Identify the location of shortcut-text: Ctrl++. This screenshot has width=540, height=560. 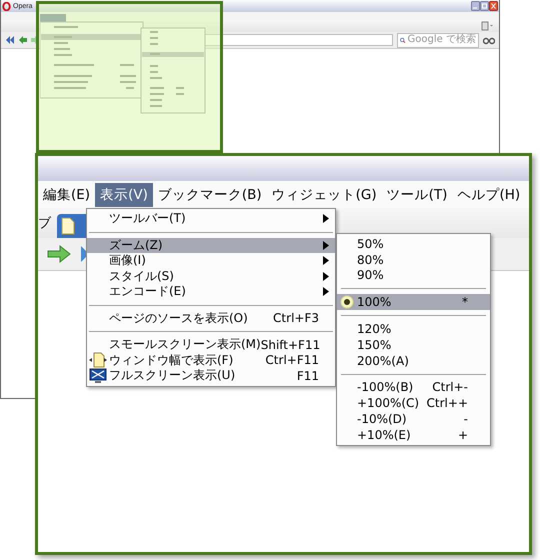
(447, 403).